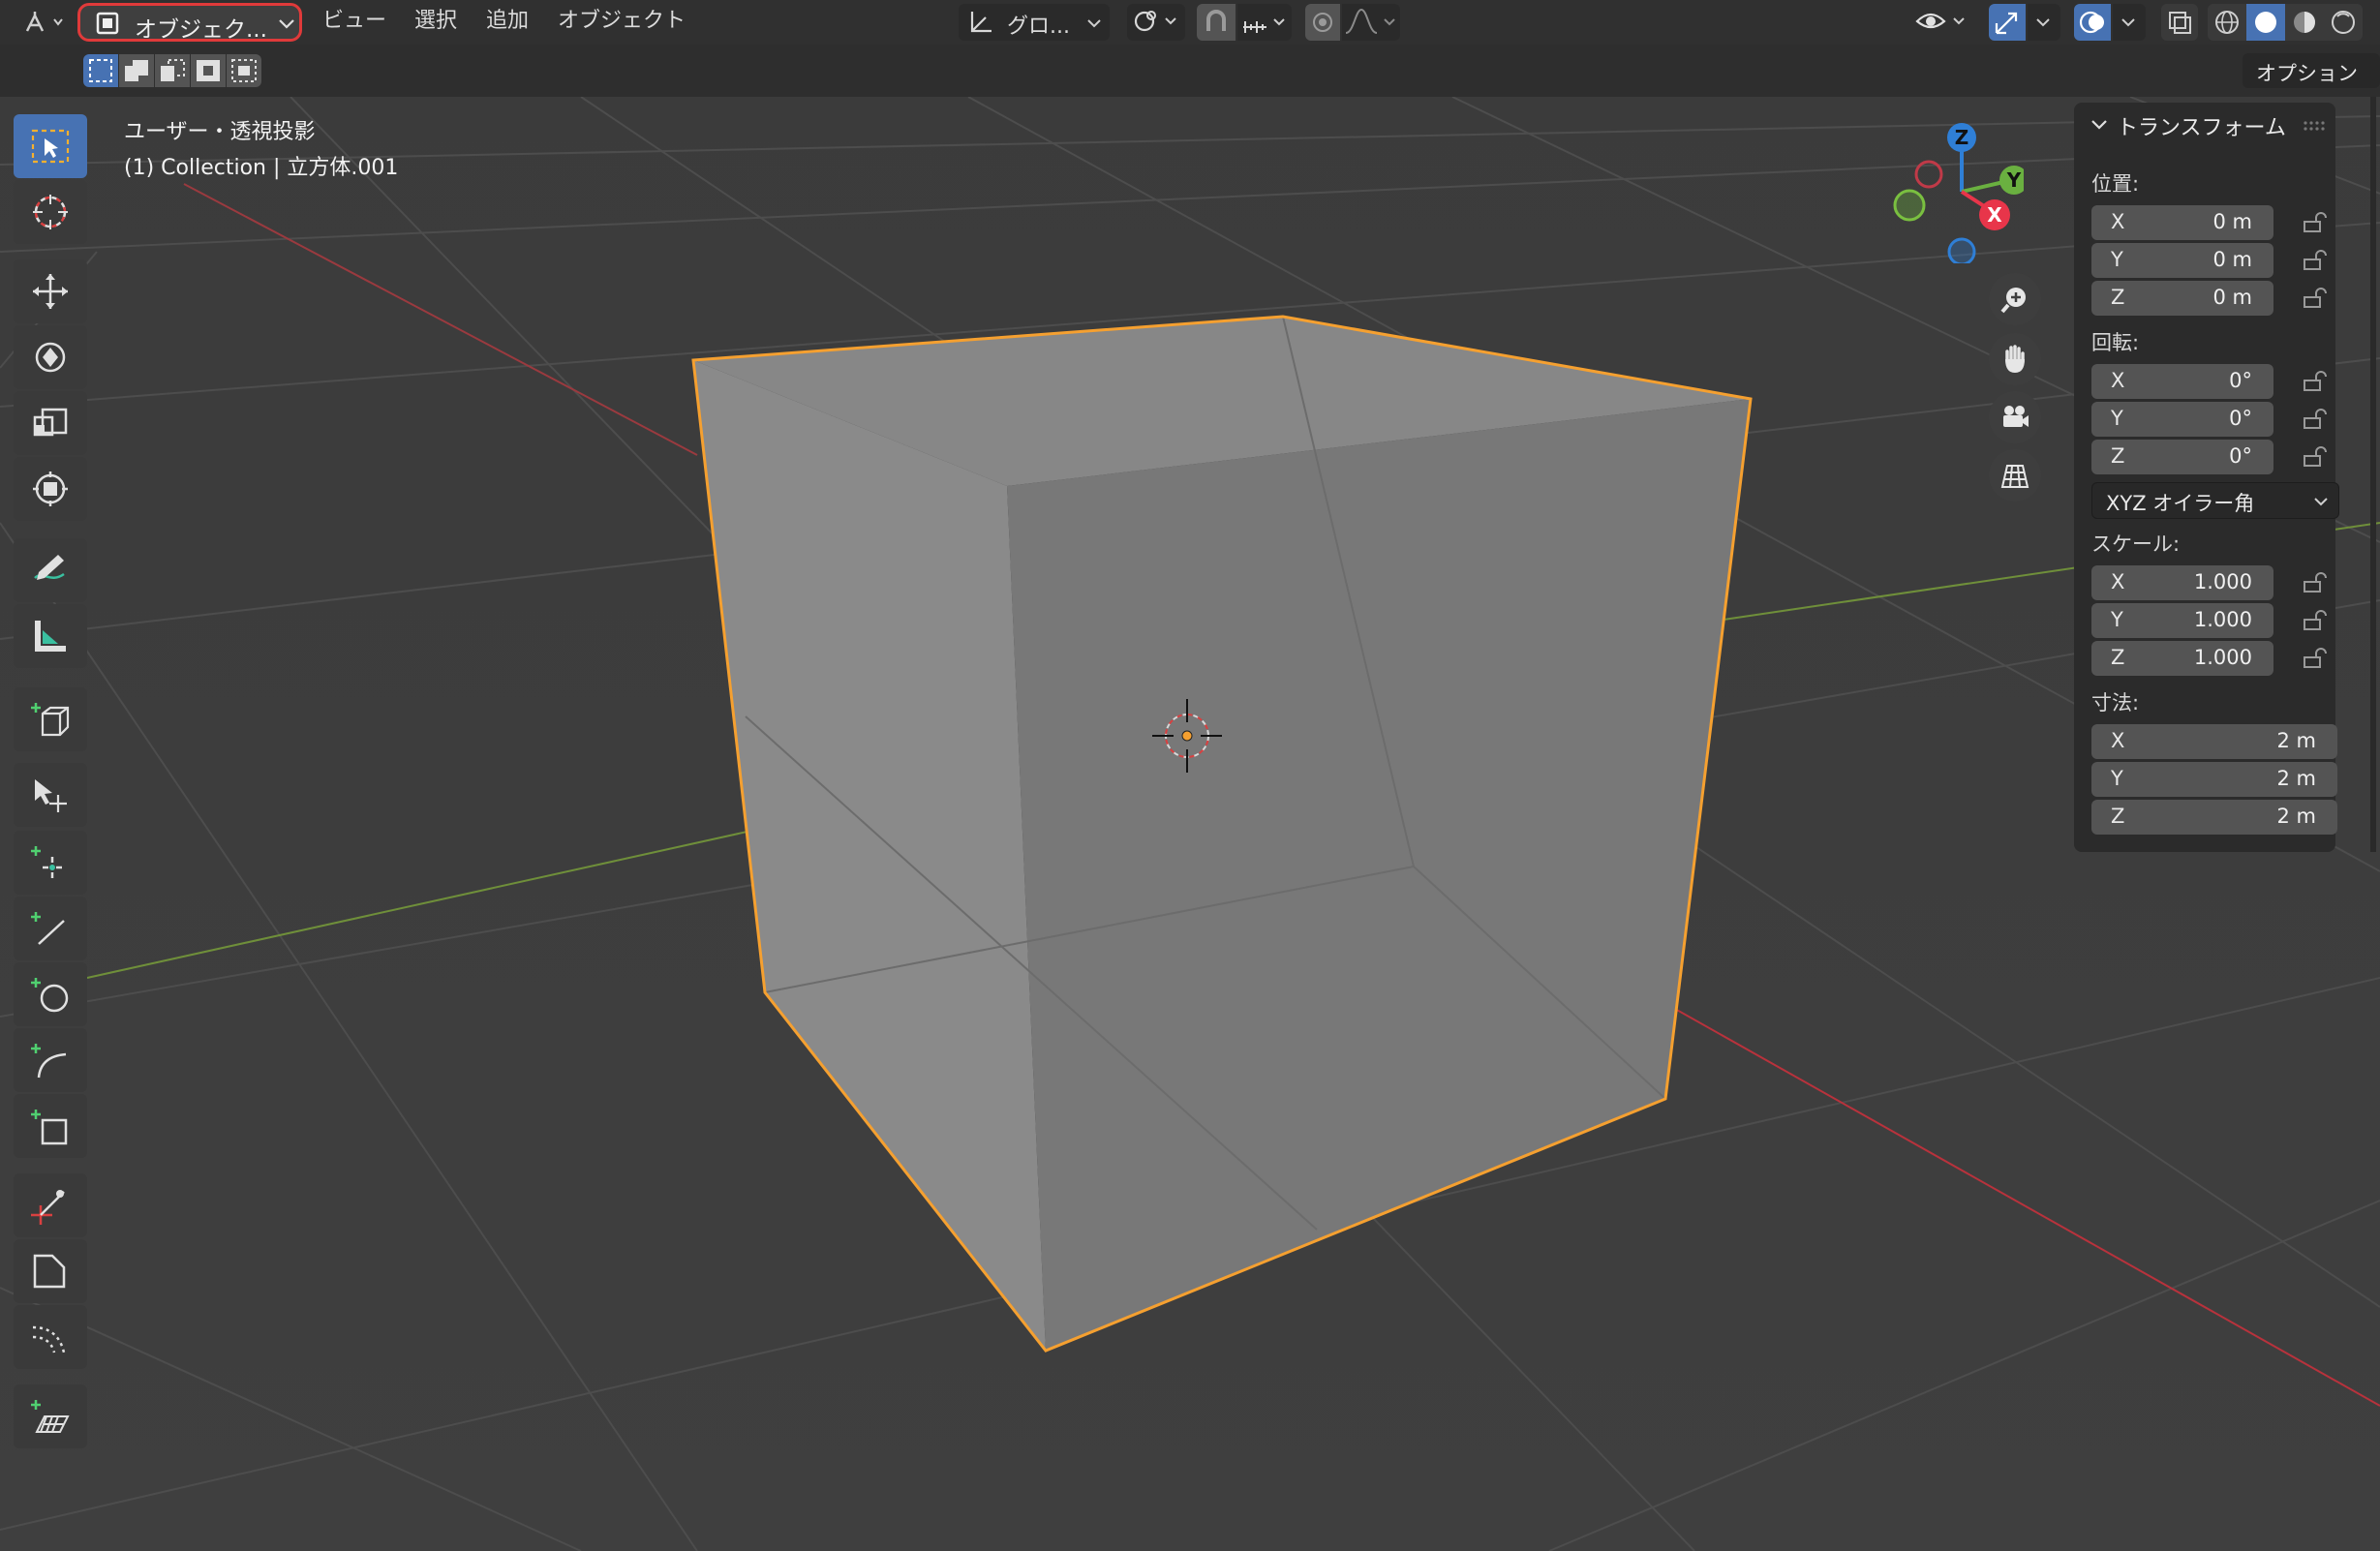  What do you see at coordinates (50, 1416) in the screenshot?
I see `tool-add-plane` at bounding box center [50, 1416].